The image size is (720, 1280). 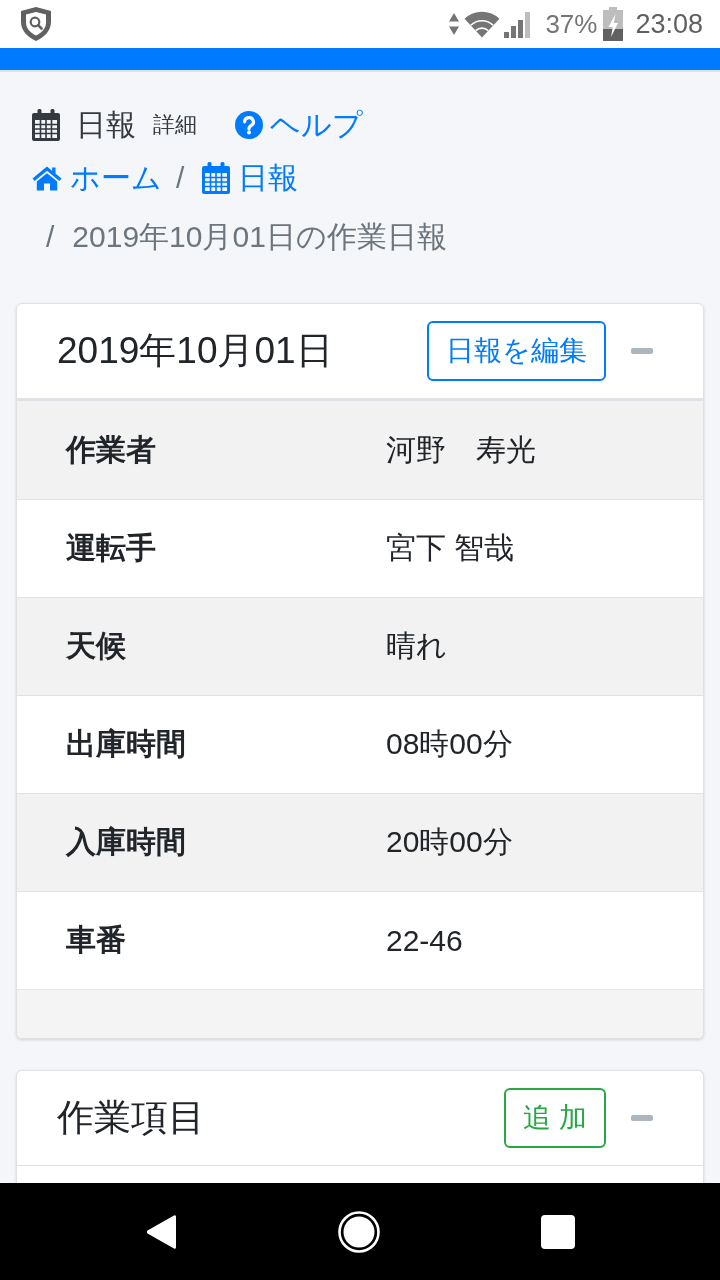 What do you see at coordinates (571, 24) in the screenshot?
I see `battery-percent: 37%` at bounding box center [571, 24].